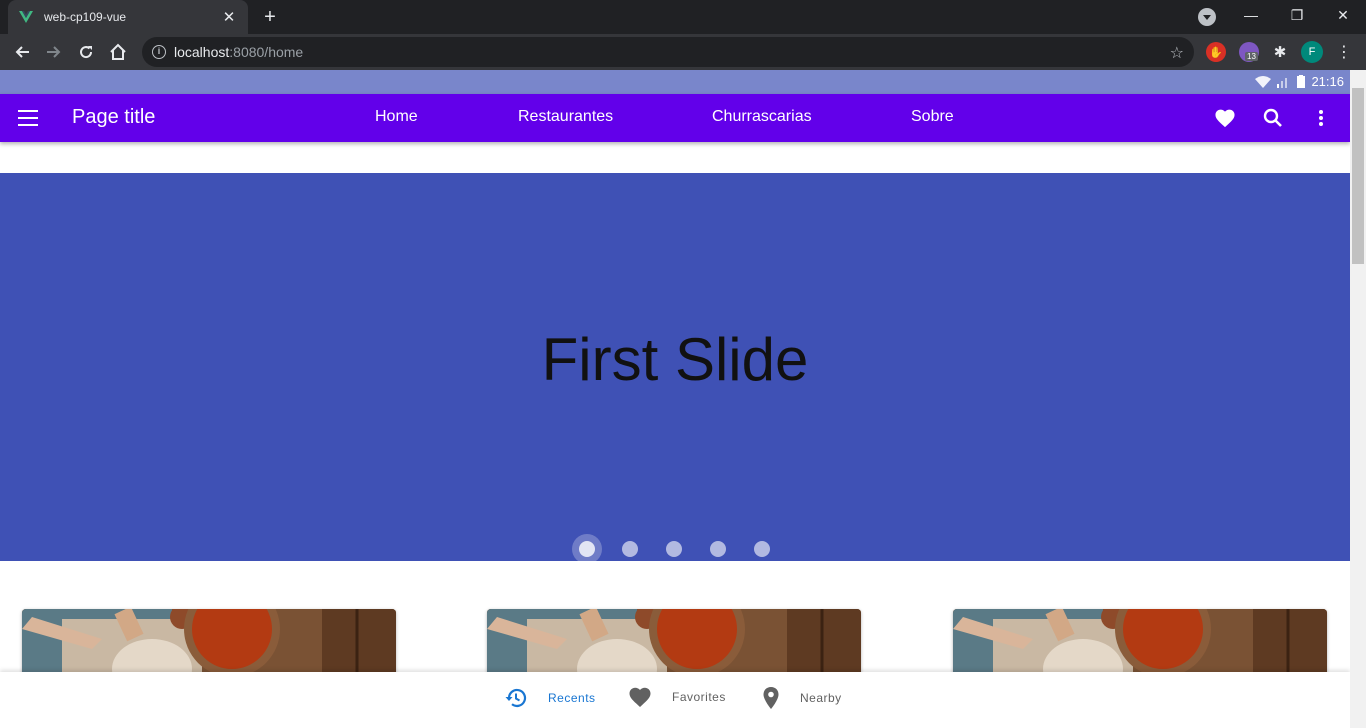 The width and height of the screenshot is (1366, 728). I want to click on reload-icon, so click(86, 52).